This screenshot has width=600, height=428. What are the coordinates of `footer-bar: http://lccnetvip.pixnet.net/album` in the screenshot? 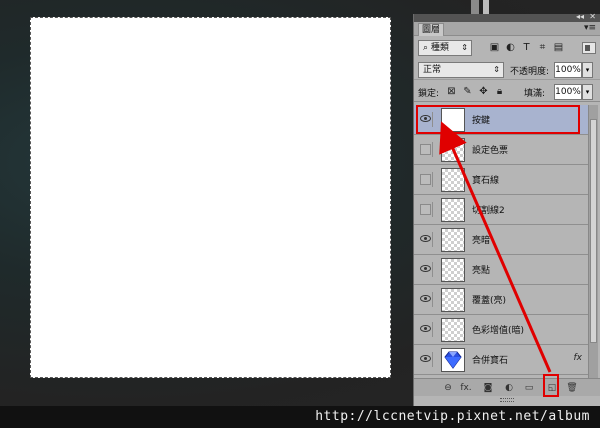 It's located at (300, 417).